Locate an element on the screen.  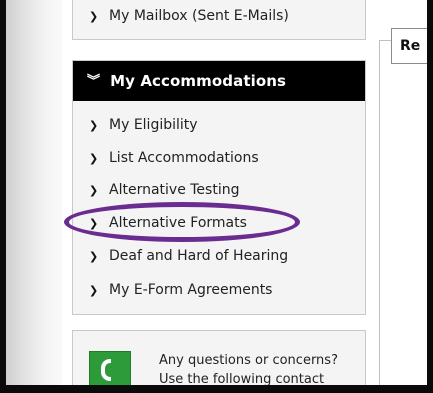
window-edge is located at coordinates (34, 192).